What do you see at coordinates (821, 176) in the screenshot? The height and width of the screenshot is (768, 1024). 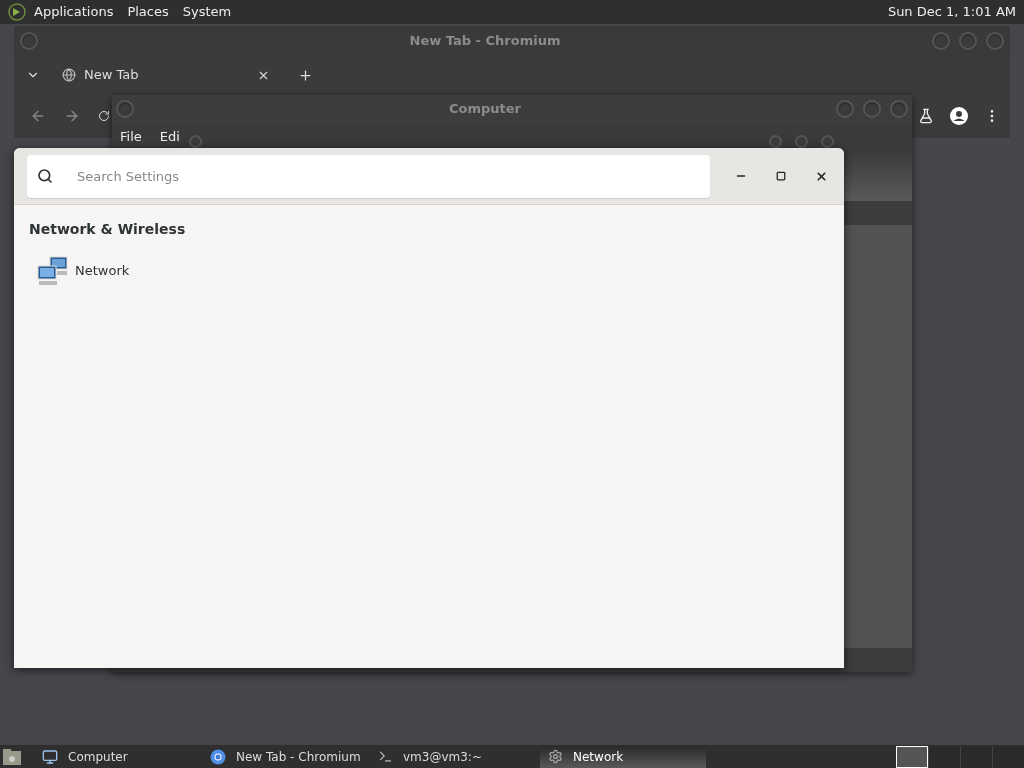 I see `close-icon` at bounding box center [821, 176].